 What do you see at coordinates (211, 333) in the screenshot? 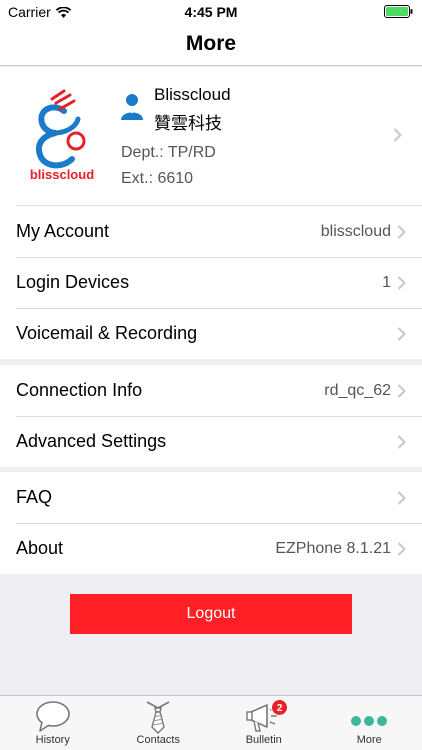
I see `row-voicemail-recording: Voicemail & Recording` at bounding box center [211, 333].